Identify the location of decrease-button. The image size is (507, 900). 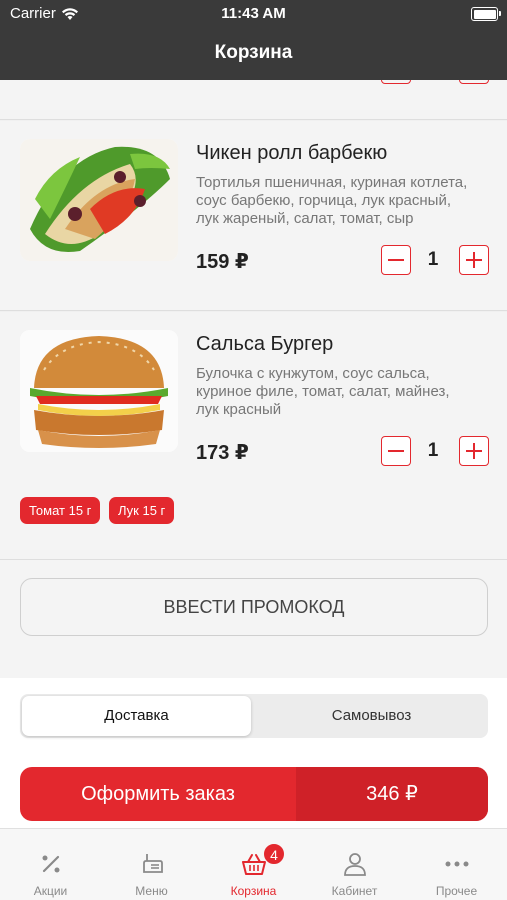
(396, 82).